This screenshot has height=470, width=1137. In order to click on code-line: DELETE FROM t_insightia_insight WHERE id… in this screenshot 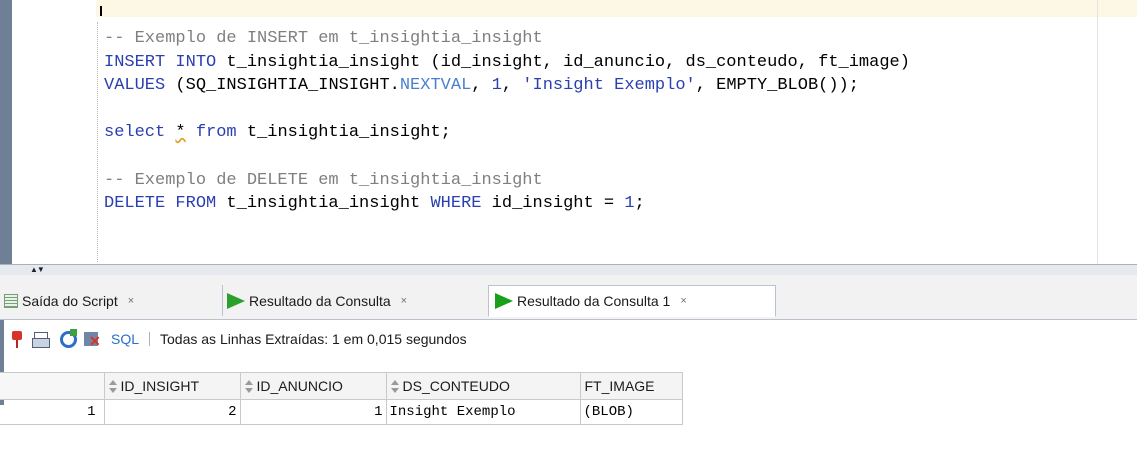, I will do `click(507, 204)`.